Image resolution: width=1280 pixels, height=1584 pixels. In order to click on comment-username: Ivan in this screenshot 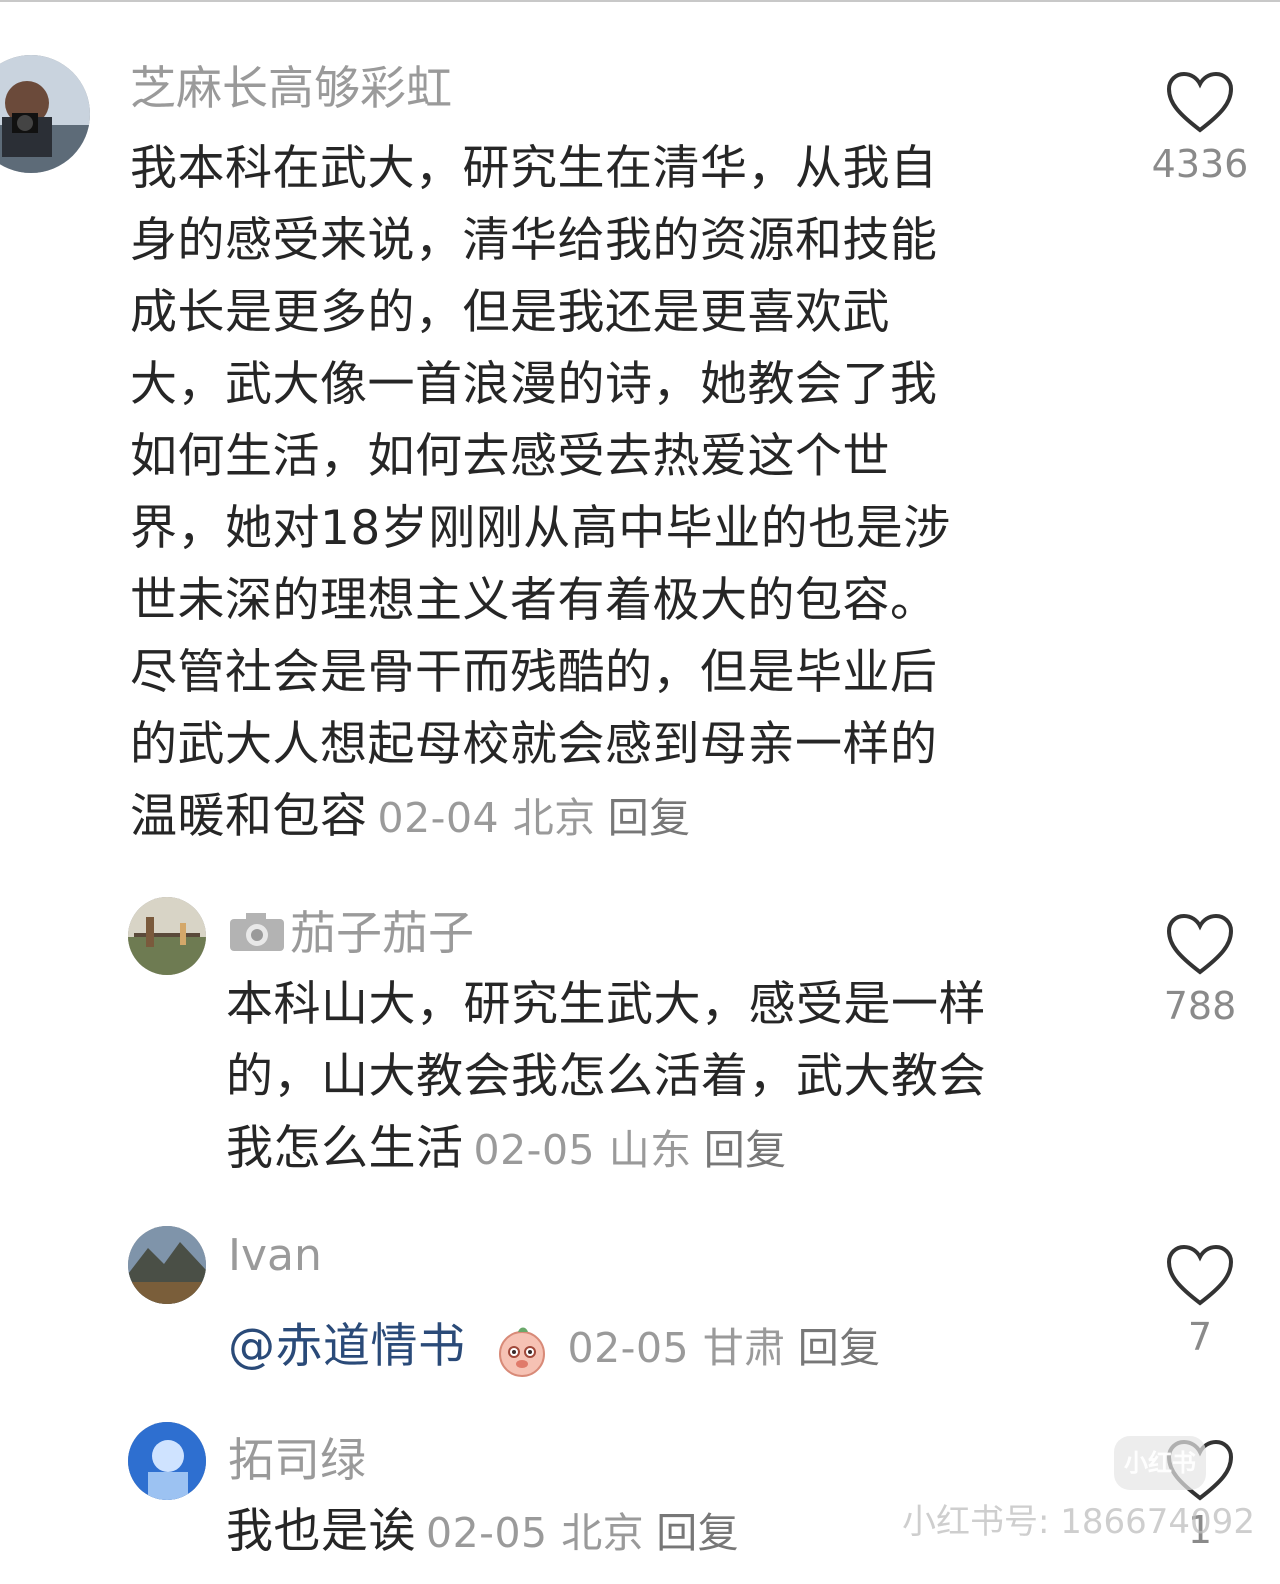, I will do `click(275, 1255)`.